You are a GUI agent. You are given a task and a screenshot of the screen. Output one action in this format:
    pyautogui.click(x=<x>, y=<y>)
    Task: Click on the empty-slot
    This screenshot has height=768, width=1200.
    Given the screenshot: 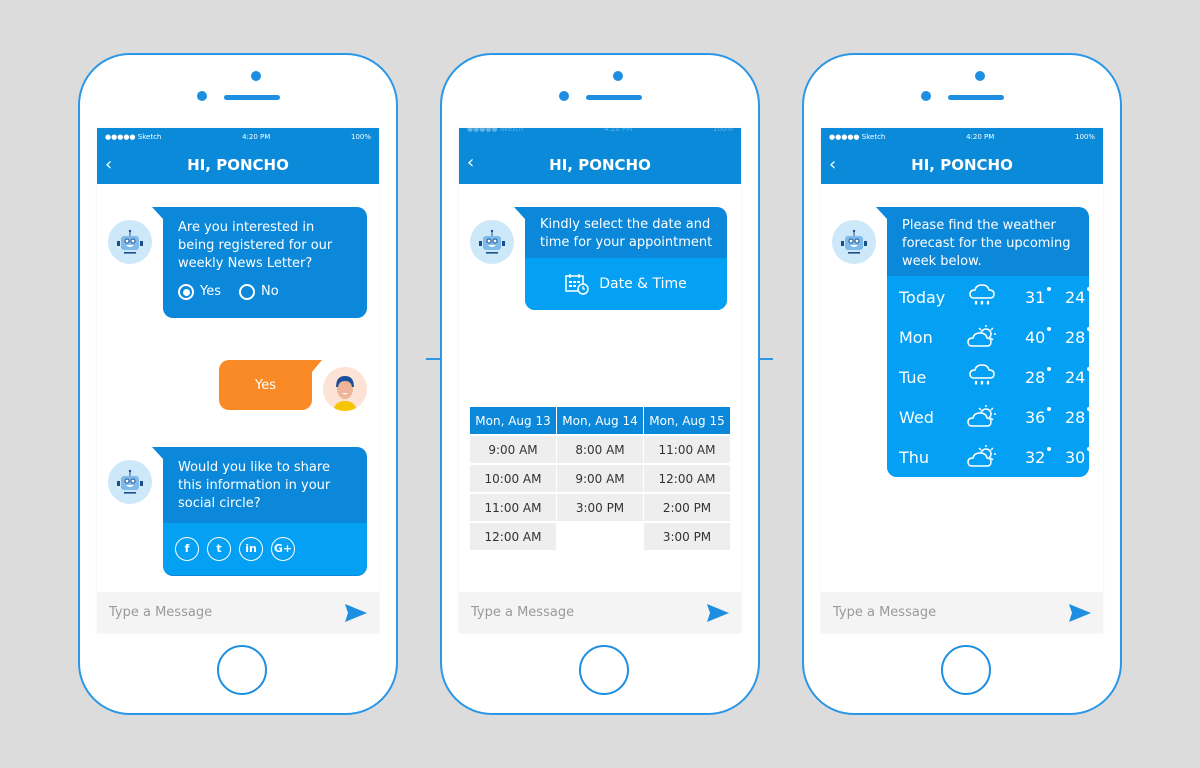 What is the action you would take?
    pyautogui.click(x=600, y=536)
    